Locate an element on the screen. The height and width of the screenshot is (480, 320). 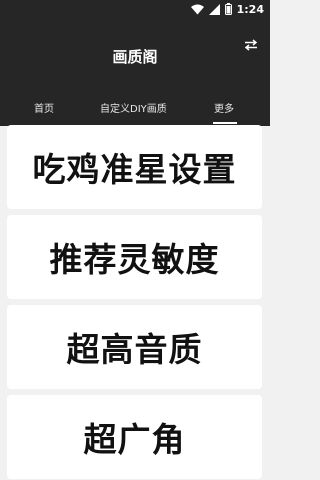
signal-icon is located at coordinates (214, 9).